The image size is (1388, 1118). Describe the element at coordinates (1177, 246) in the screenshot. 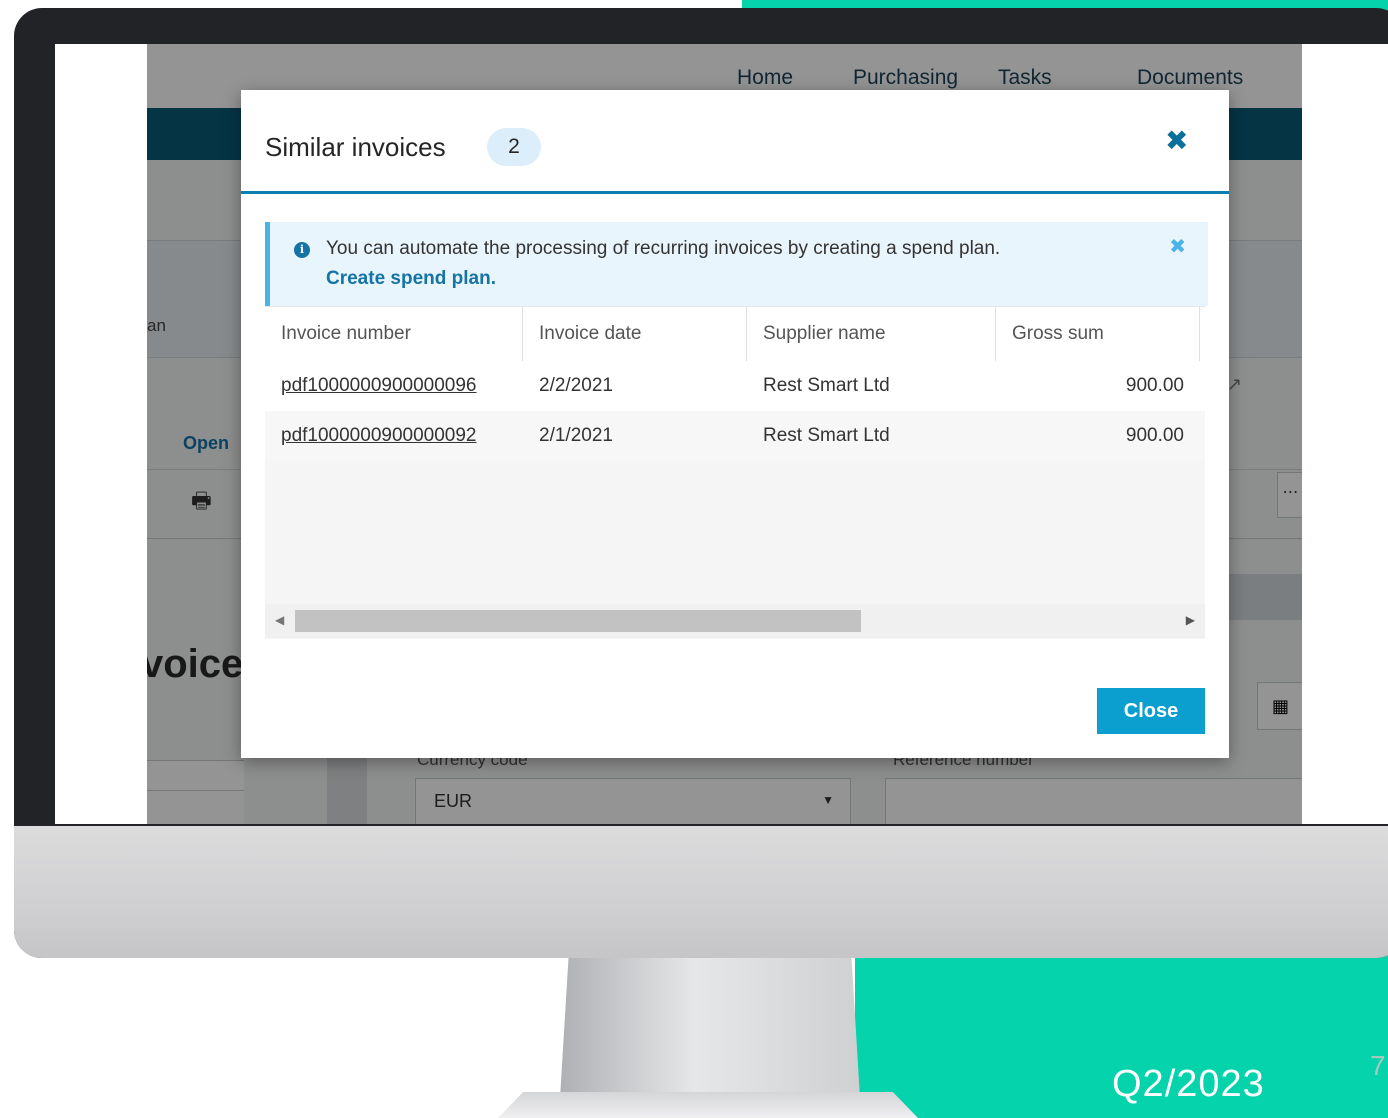

I see `alert-close-icon: ✖` at that location.